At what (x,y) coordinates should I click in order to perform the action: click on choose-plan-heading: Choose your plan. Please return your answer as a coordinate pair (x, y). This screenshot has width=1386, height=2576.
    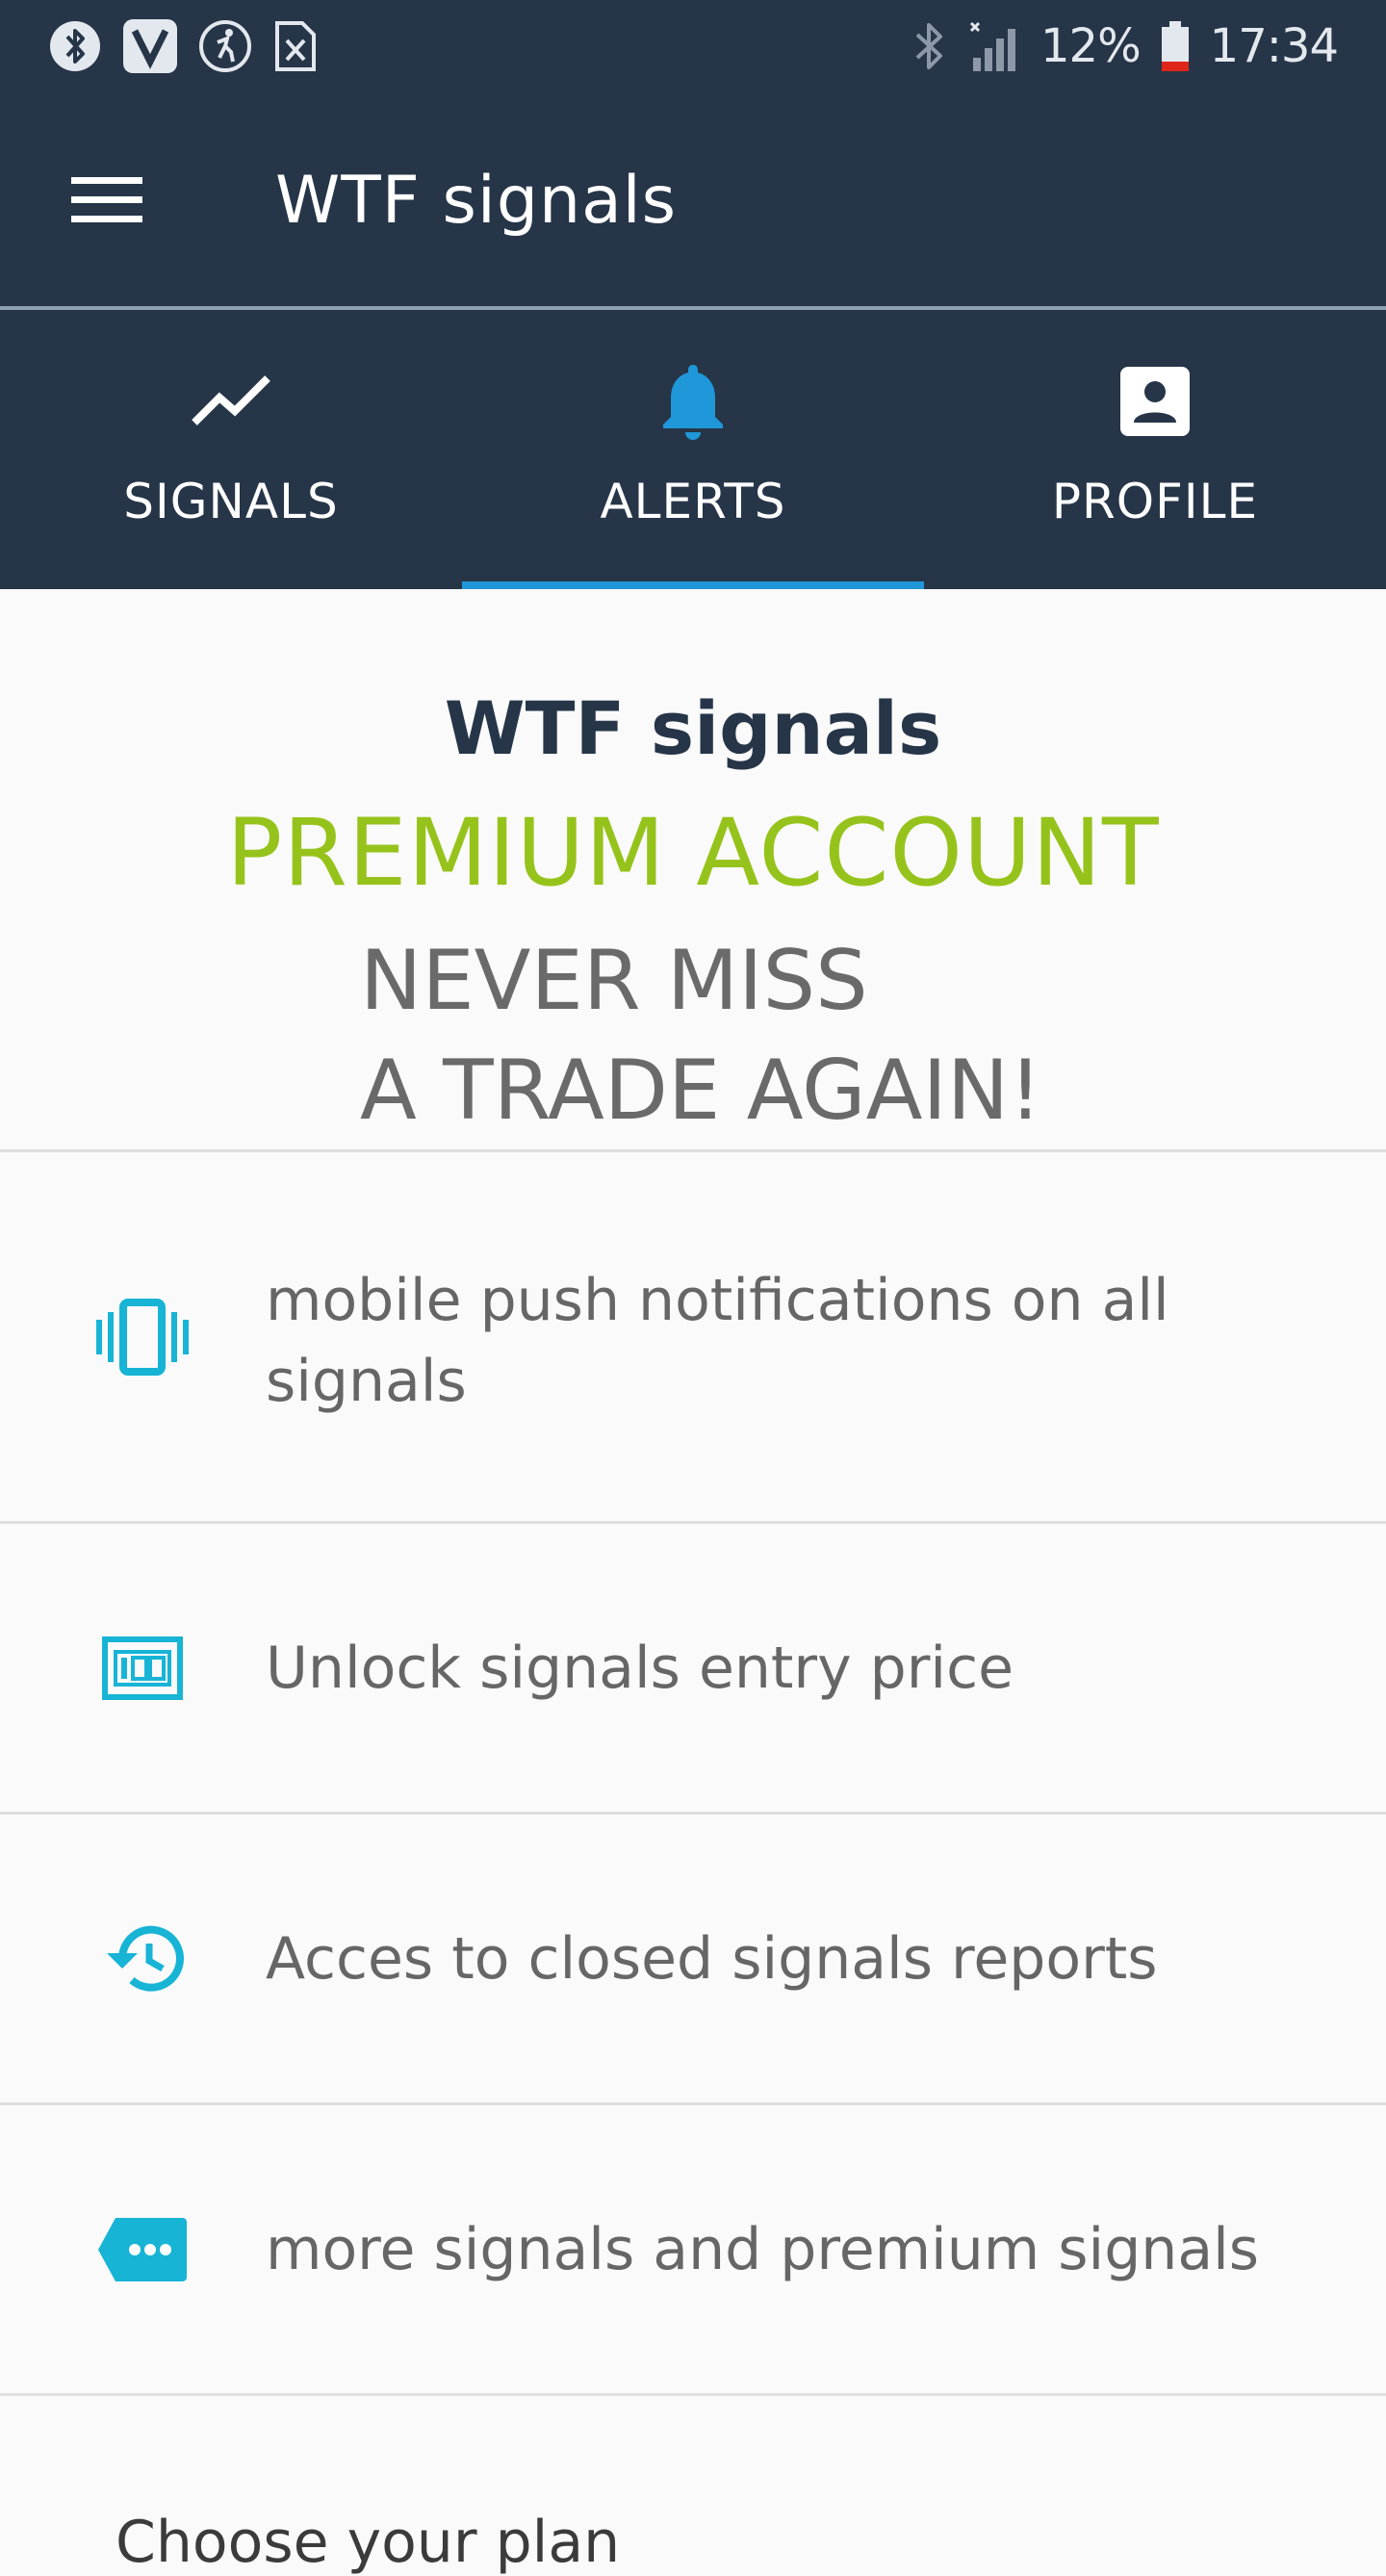
    Looking at the image, I should click on (368, 2542).